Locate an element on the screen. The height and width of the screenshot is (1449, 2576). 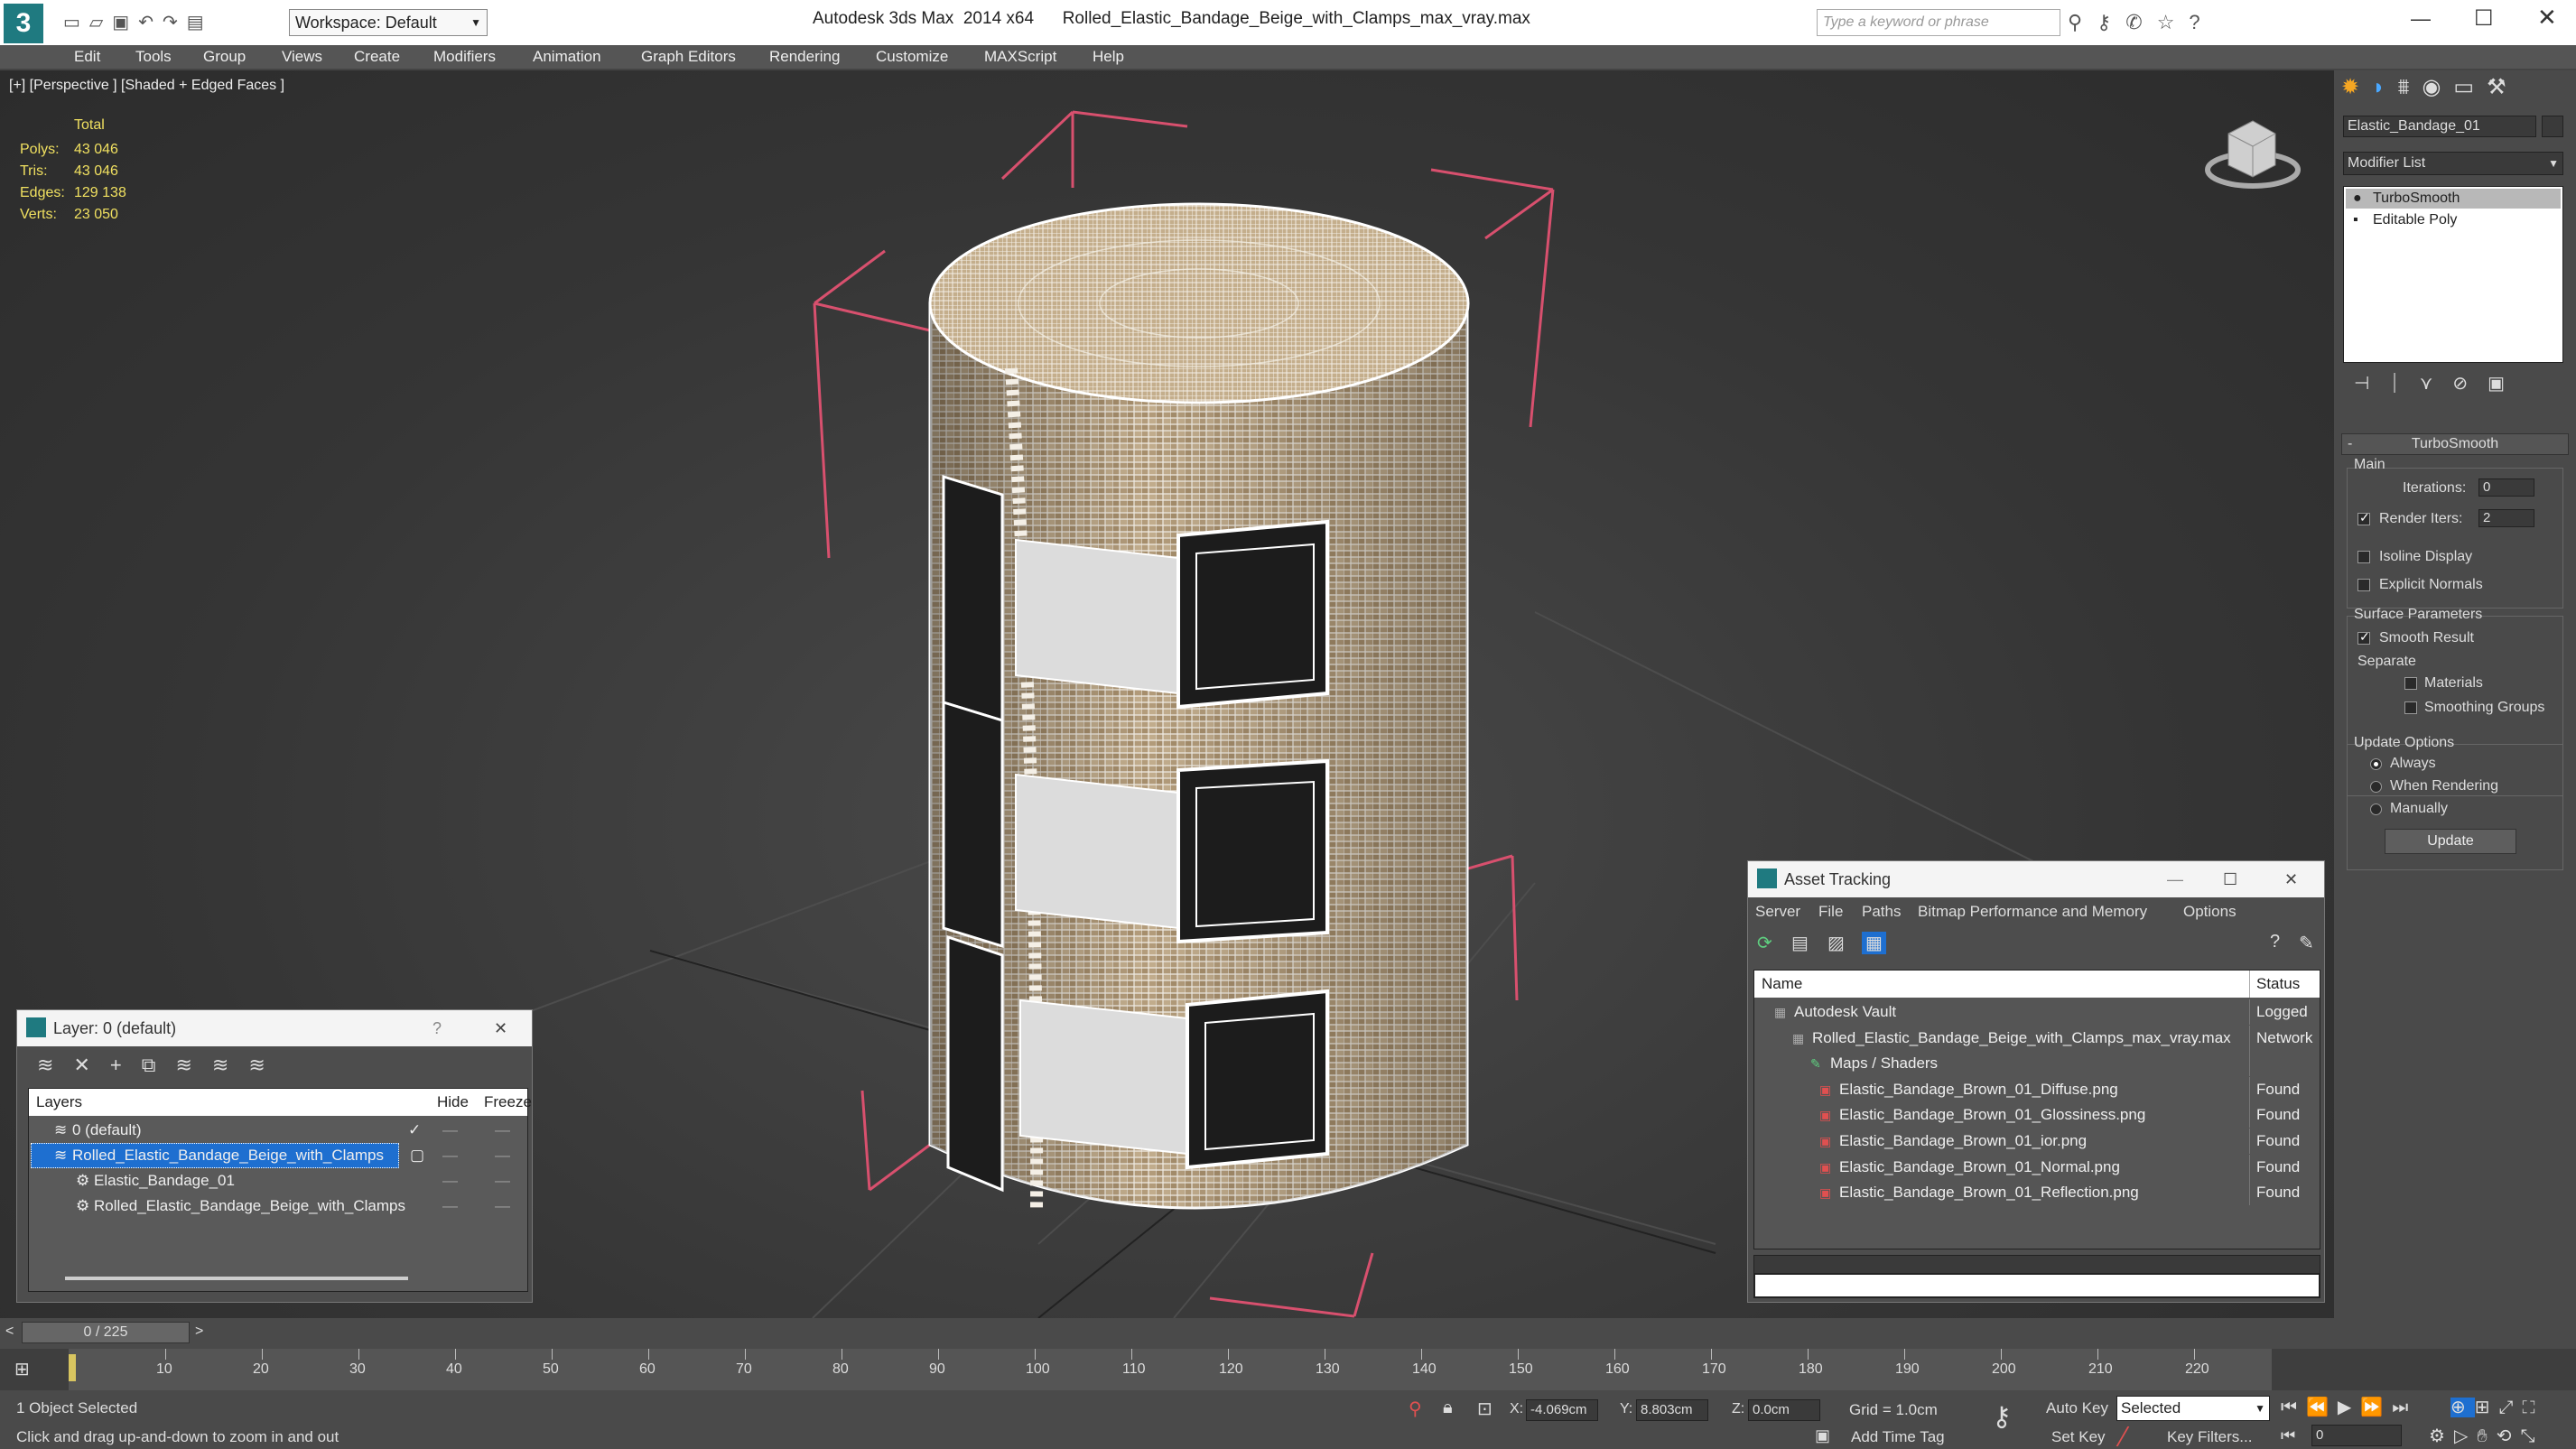
curve-editor-icon: ⊞ is located at coordinates (22, 1369).